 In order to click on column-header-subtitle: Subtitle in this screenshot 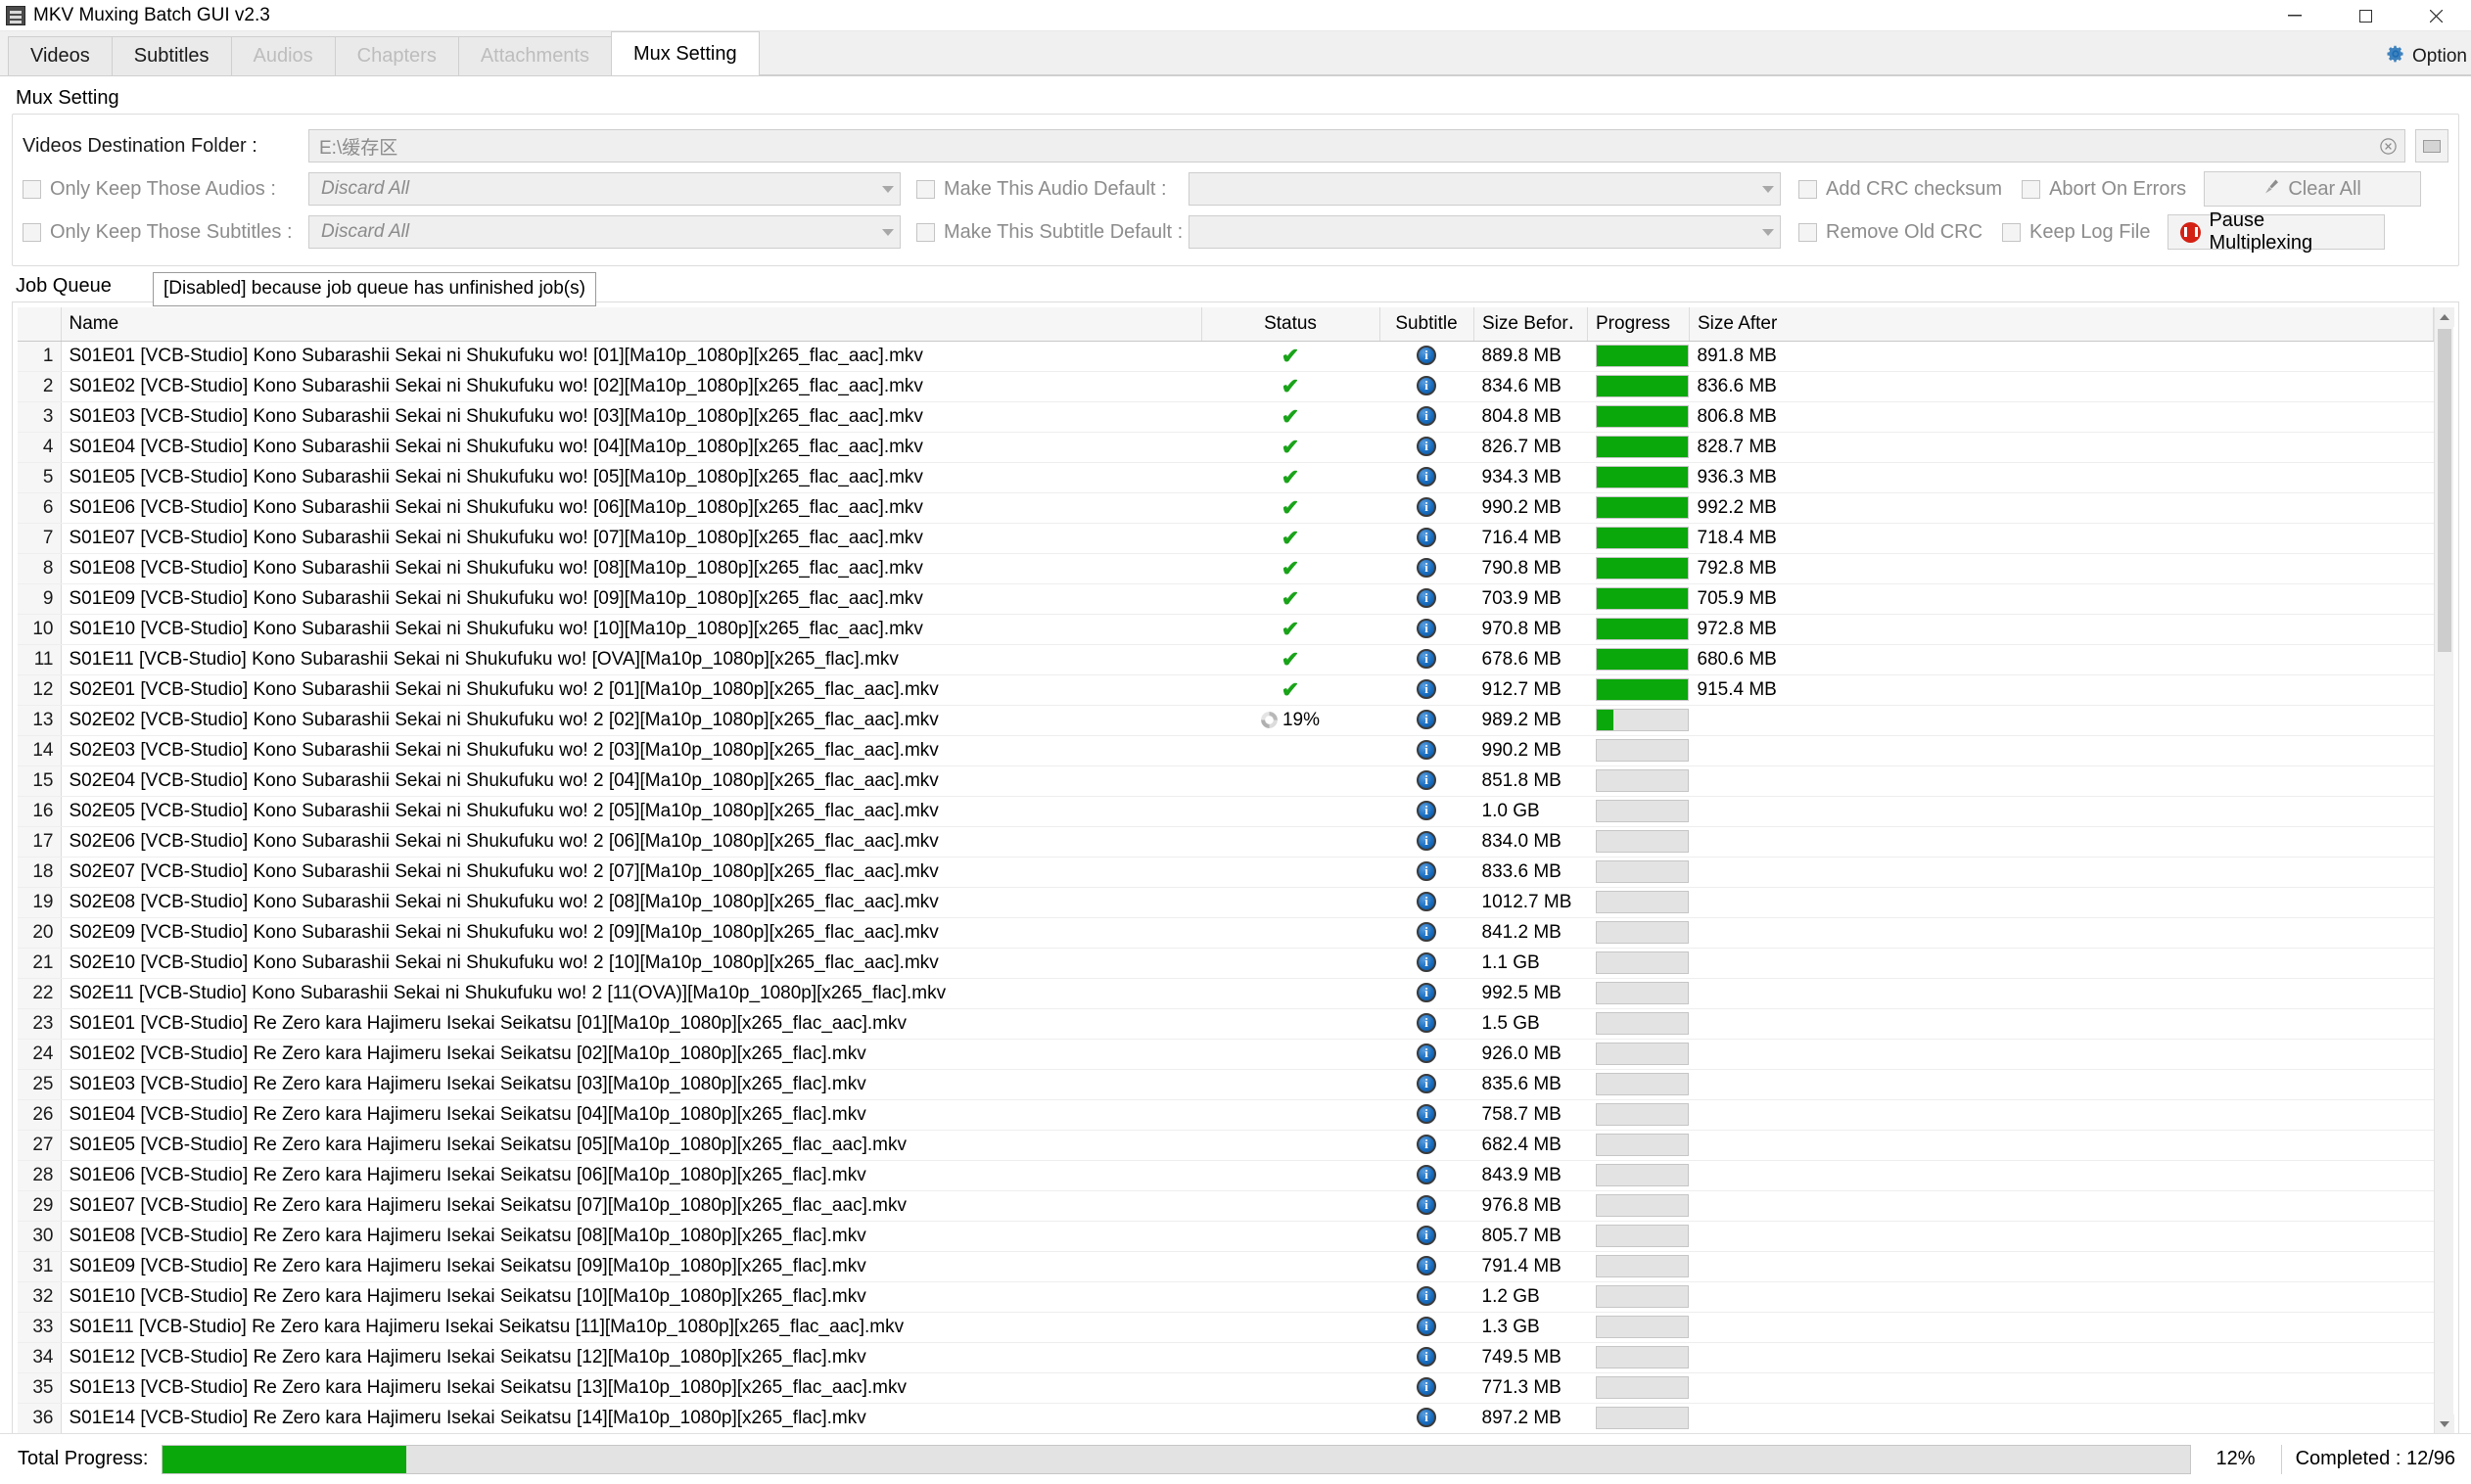, I will do `click(1427, 324)`.